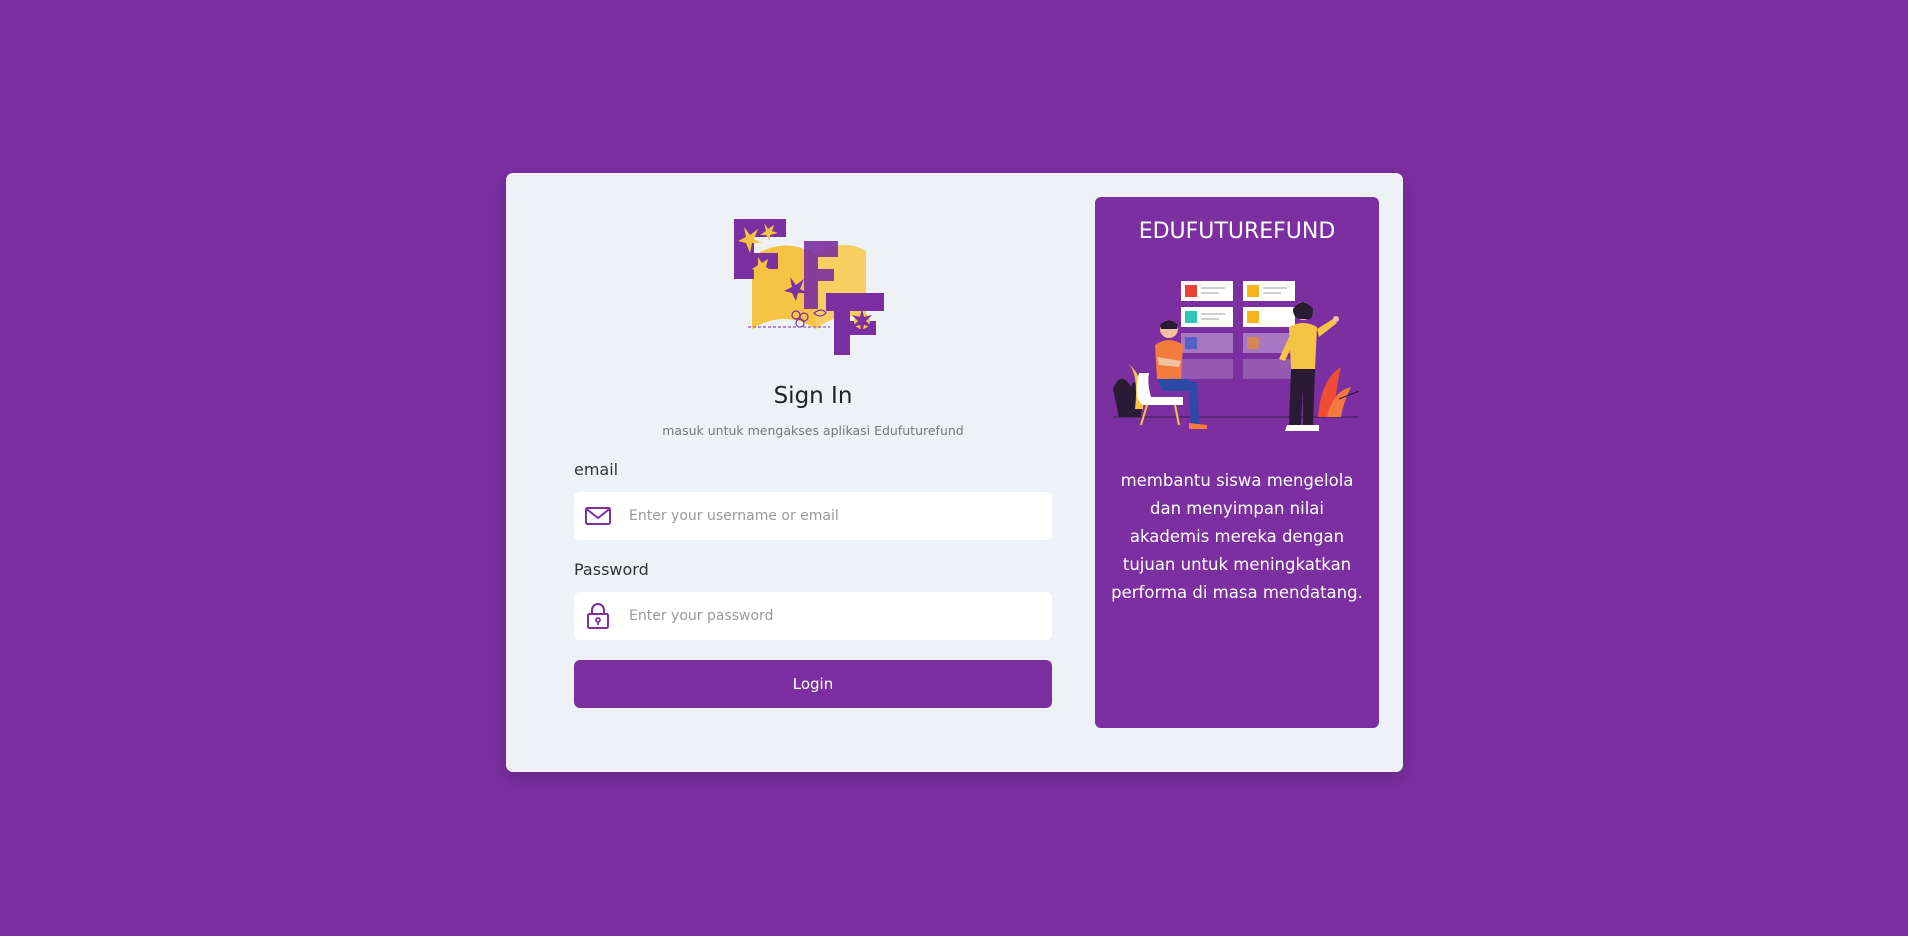 The width and height of the screenshot is (1908, 936). I want to click on password-label: Password, so click(611, 569).